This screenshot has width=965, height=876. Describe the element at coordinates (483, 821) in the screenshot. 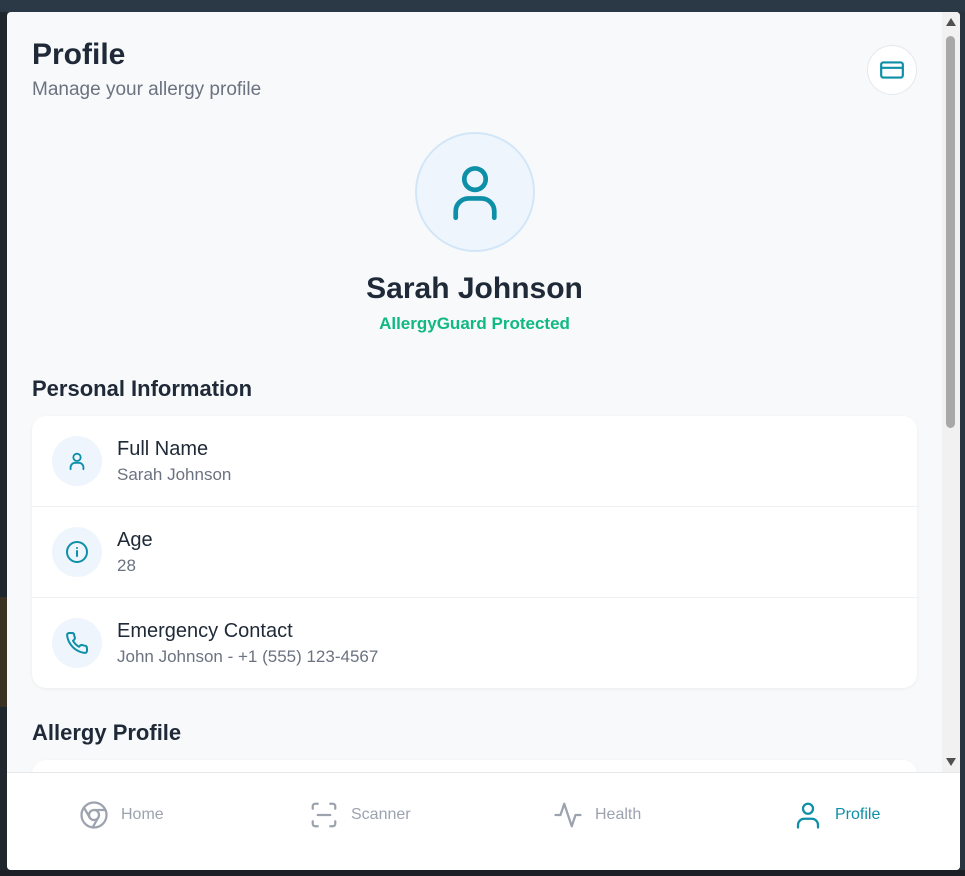

I see `bottom-nav: Home Scanner Health Profile` at that location.